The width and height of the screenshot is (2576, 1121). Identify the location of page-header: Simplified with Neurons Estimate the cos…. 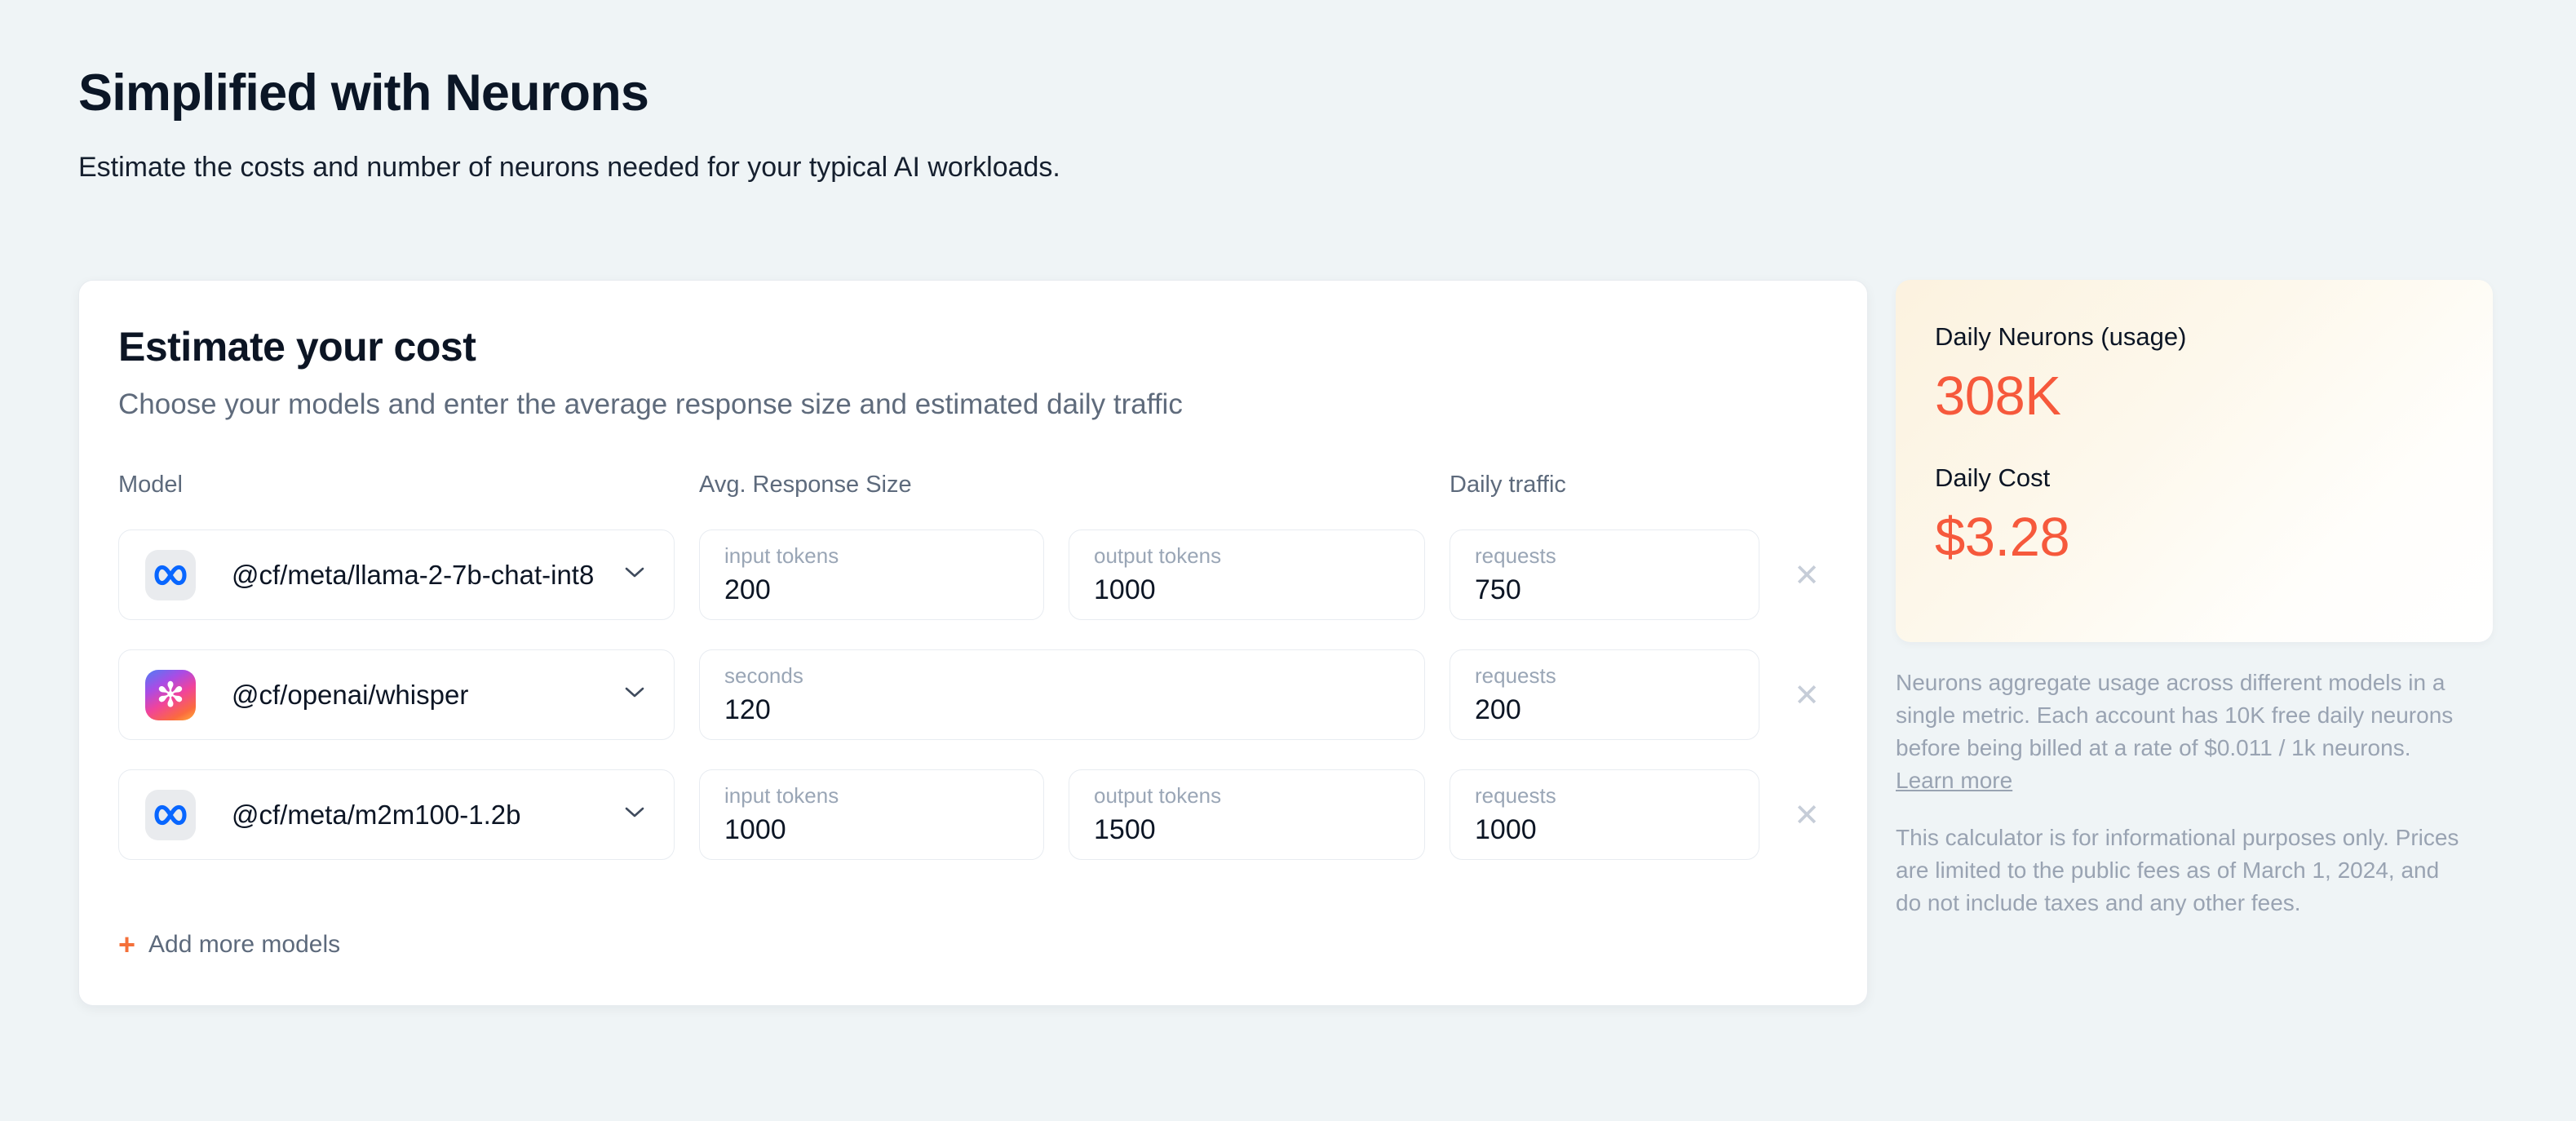
(1288, 124).